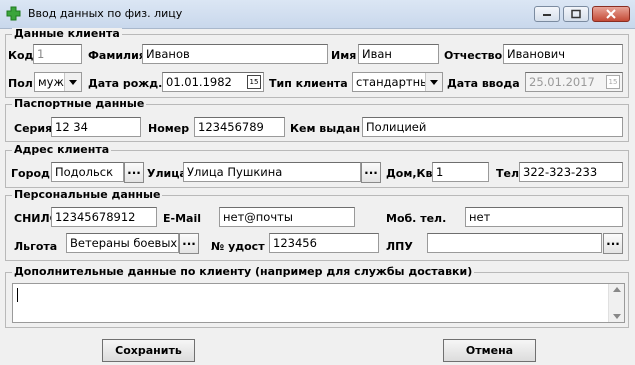  What do you see at coordinates (398, 54) in the screenshot?
I see `firstname-field: Иван` at bounding box center [398, 54].